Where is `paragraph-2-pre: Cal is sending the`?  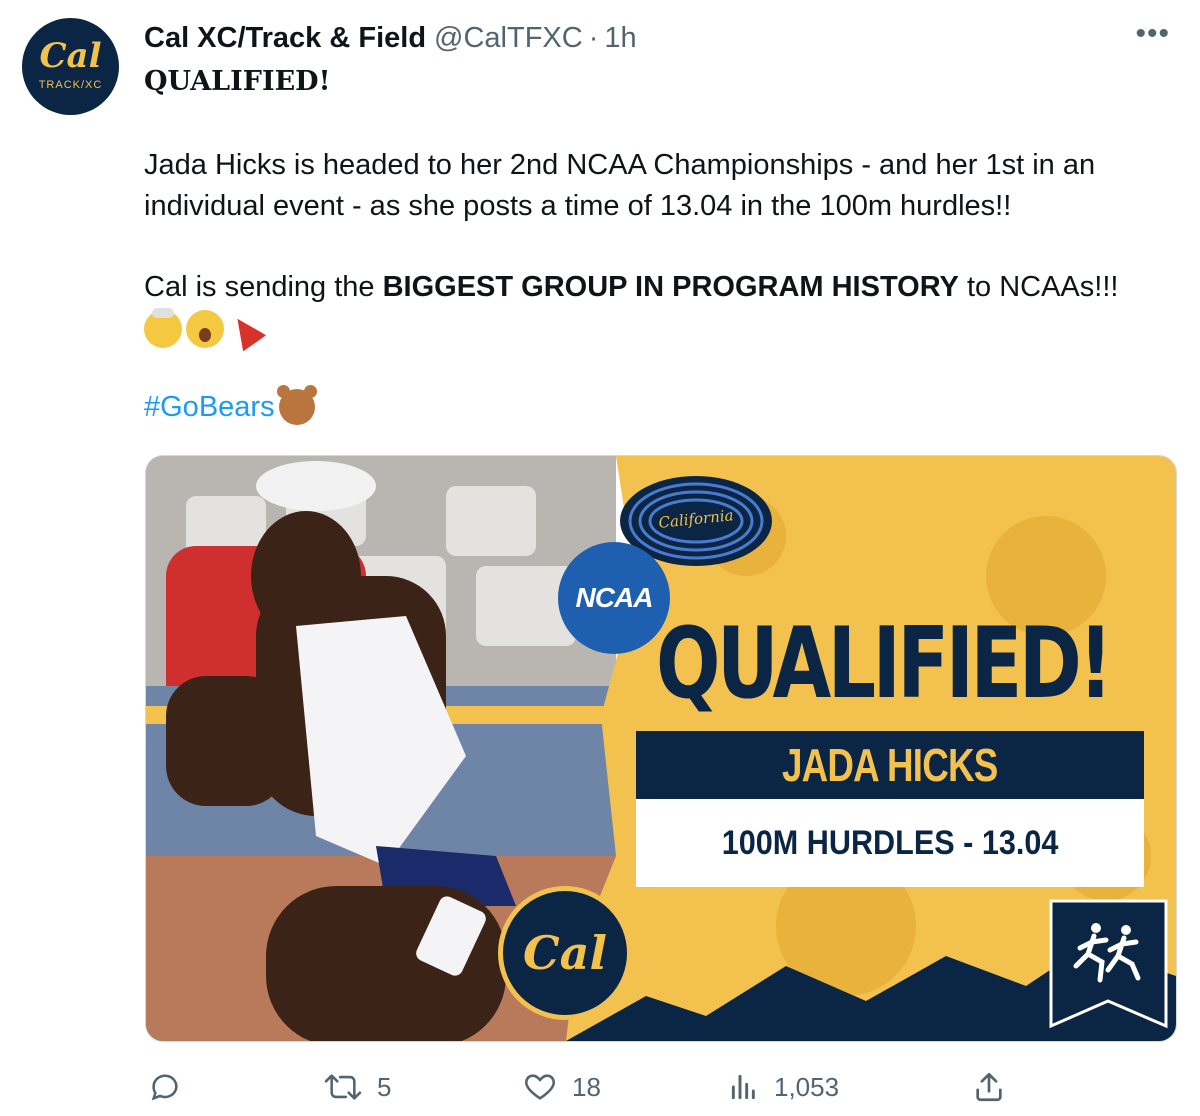
paragraph-2-pre: Cal is sending the is located at coordinates (263, 287).